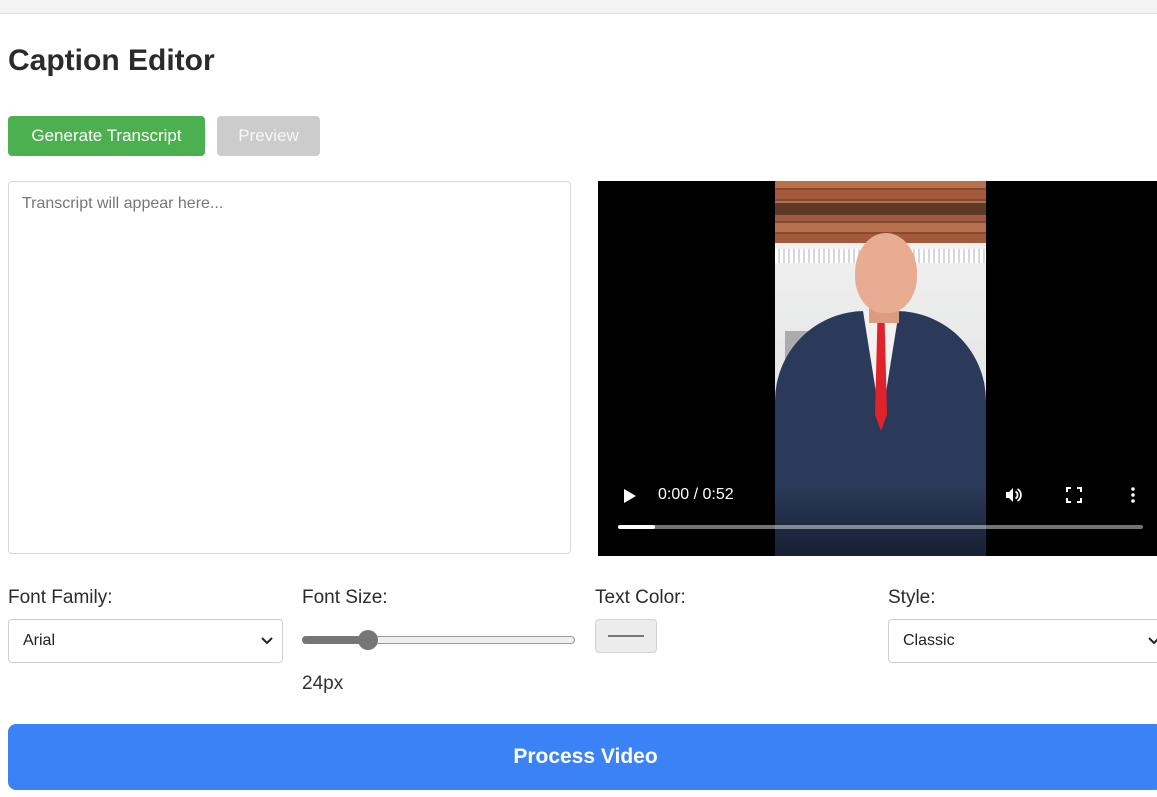  Describe the element at coordinates (145, 641) in the screenshot. I see `font-family-select: Arial` at that location.